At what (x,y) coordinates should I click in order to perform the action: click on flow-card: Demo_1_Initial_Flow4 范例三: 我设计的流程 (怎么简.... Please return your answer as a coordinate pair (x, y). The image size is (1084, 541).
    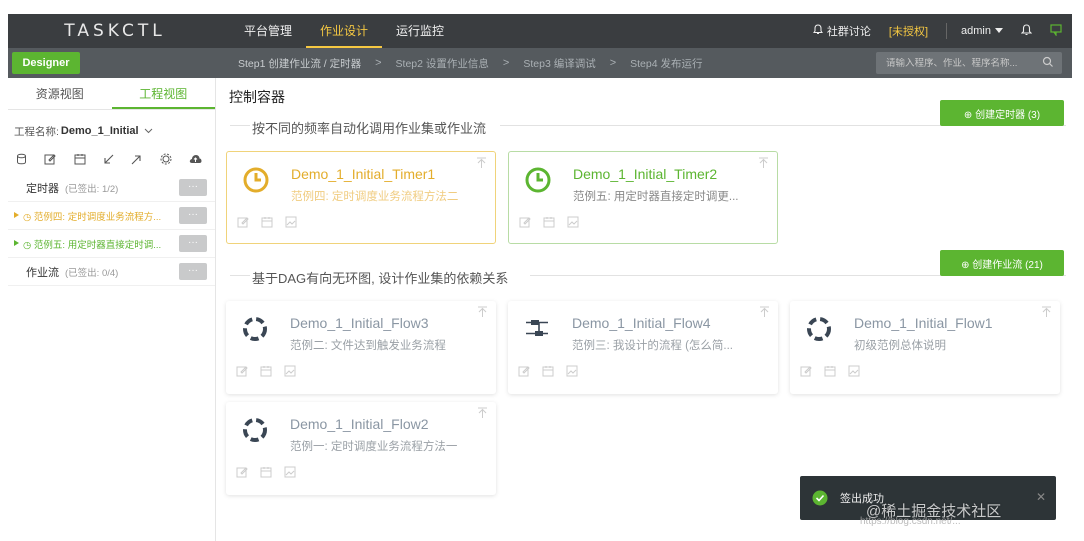
    Looking at the image, I should click on (643, 347).